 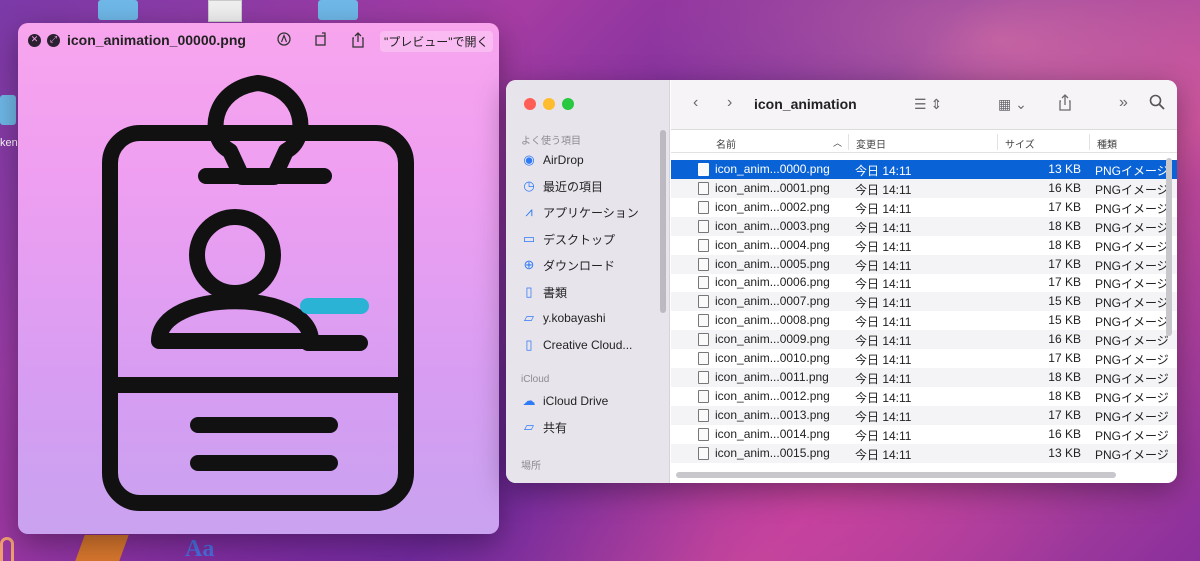 I want to click on column-size-header: サイズ, so click(x=1020, y=143).